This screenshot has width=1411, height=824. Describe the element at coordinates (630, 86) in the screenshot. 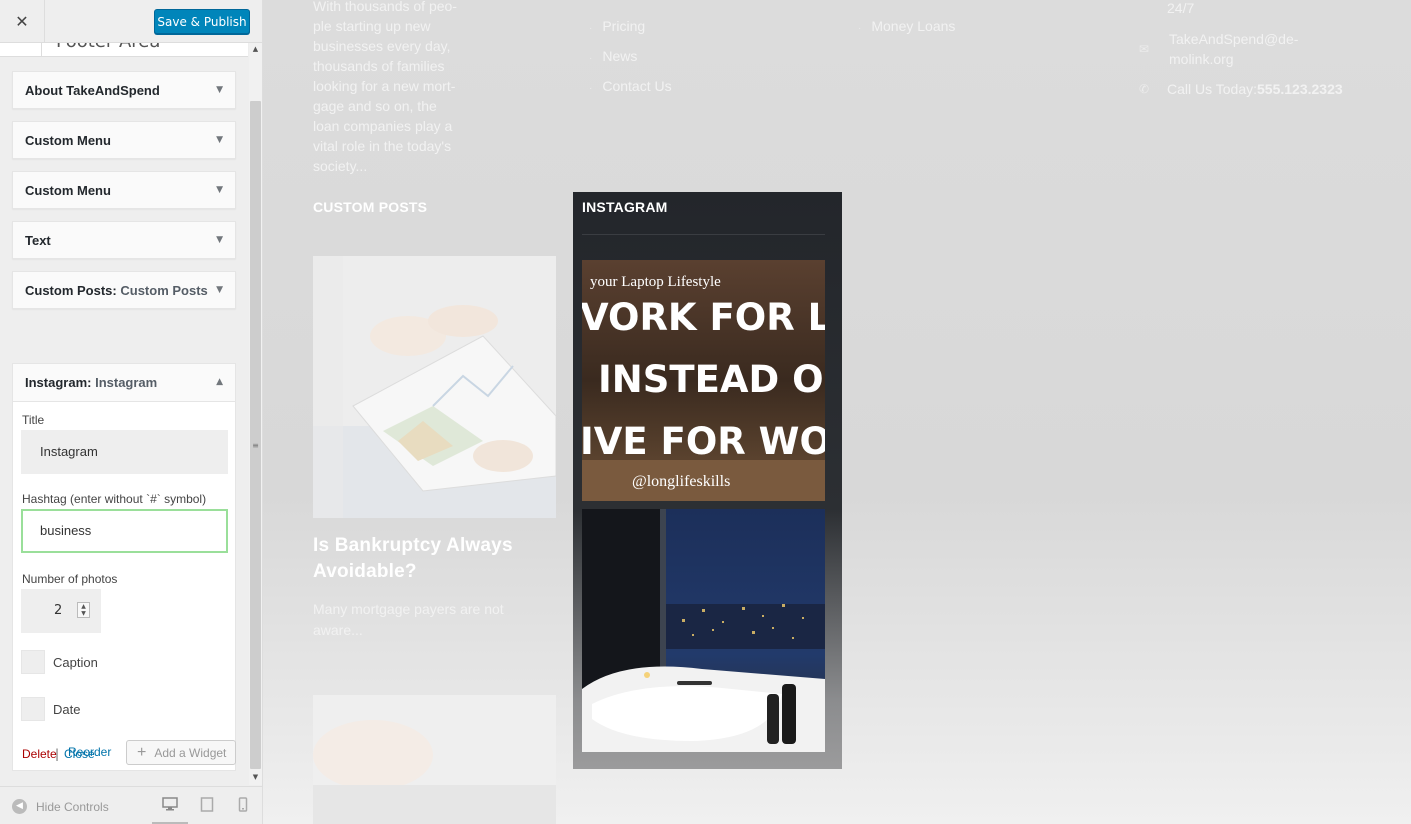

I see `menu-item-contact: · Contact Us` at that location.